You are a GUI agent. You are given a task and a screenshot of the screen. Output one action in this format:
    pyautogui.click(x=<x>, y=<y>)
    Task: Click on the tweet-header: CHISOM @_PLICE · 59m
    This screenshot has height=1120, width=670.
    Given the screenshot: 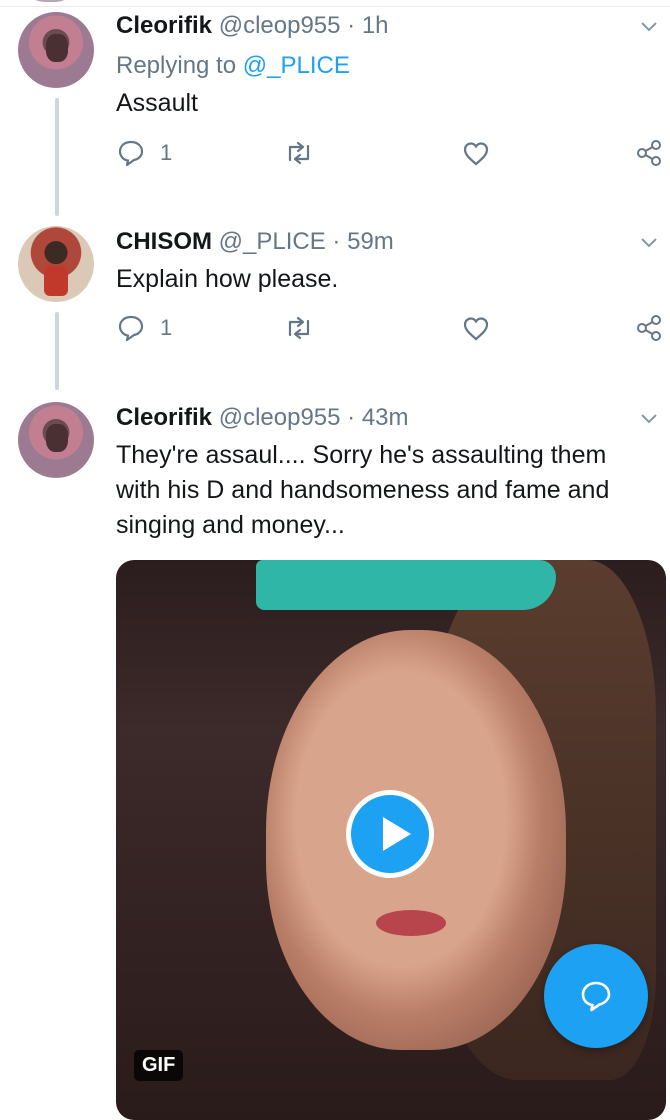 What is the action you would take?
    pyautogui.click(x=255, y=242)
    